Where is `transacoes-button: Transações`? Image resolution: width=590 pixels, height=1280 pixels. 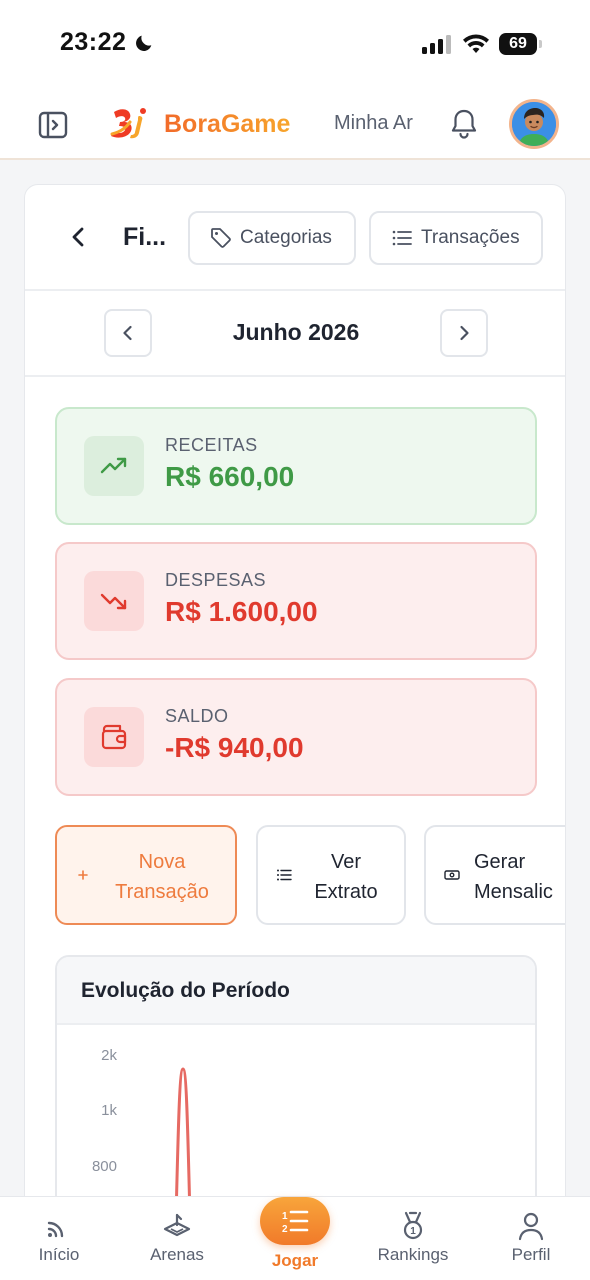
transacoes-button: Transações is located at coordinates (456, 238).